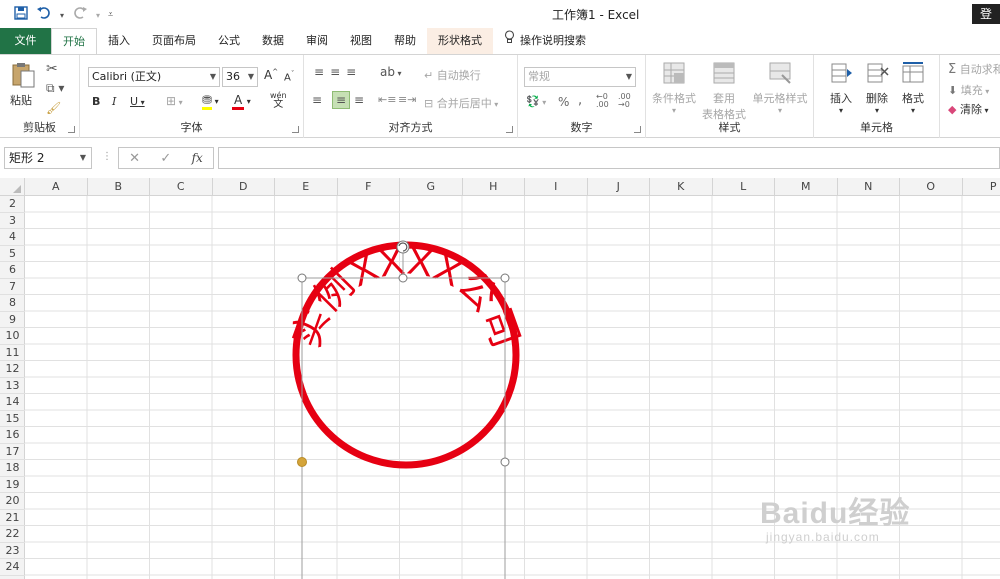 The width and height of the screenshot is (1000, 579). Describe the element at coordinates (461, 103) in the screenshot. I see `merge-center-button: ⊟ 合并后居中 ▾` at that location.